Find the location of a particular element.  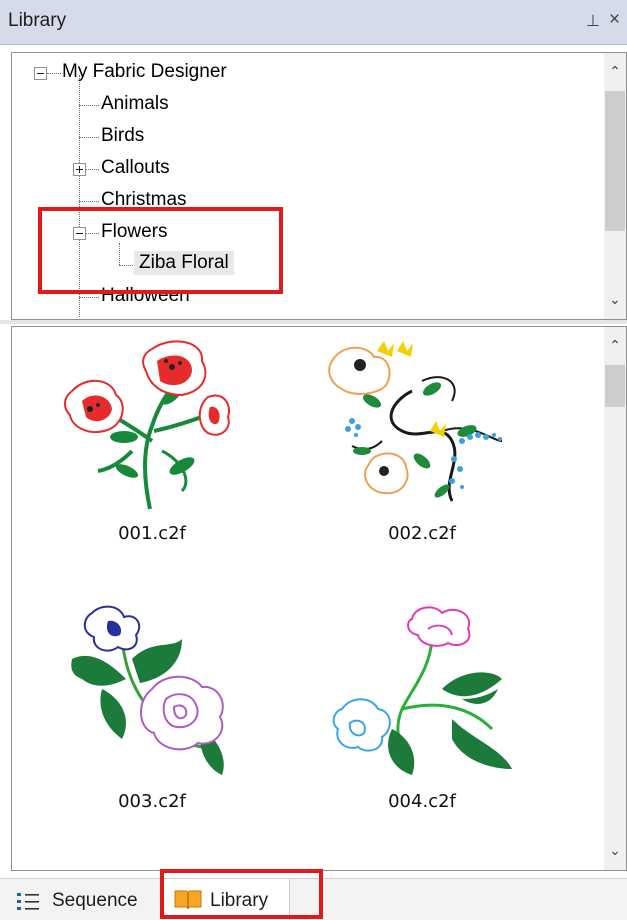

tree-item-animals: Animals is located at coordinates (135, 104).